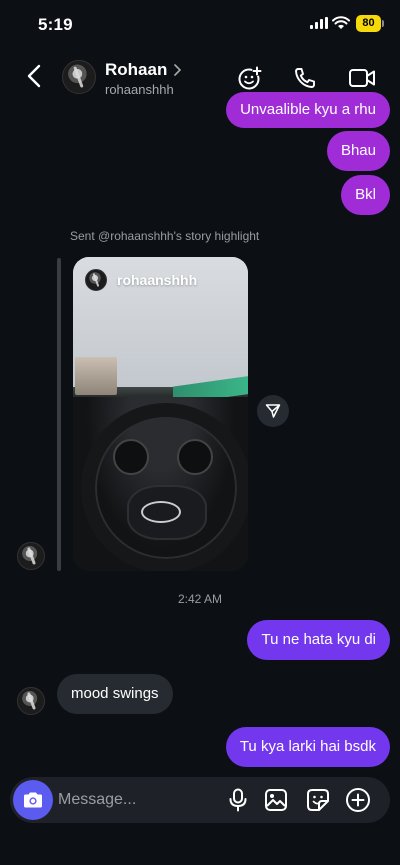 This screenshot has width=400, height=865. What do you see at coordinates (55, 24) in the screenshot?
I see `status-time: 5:19` at bounding box center [55, 24].